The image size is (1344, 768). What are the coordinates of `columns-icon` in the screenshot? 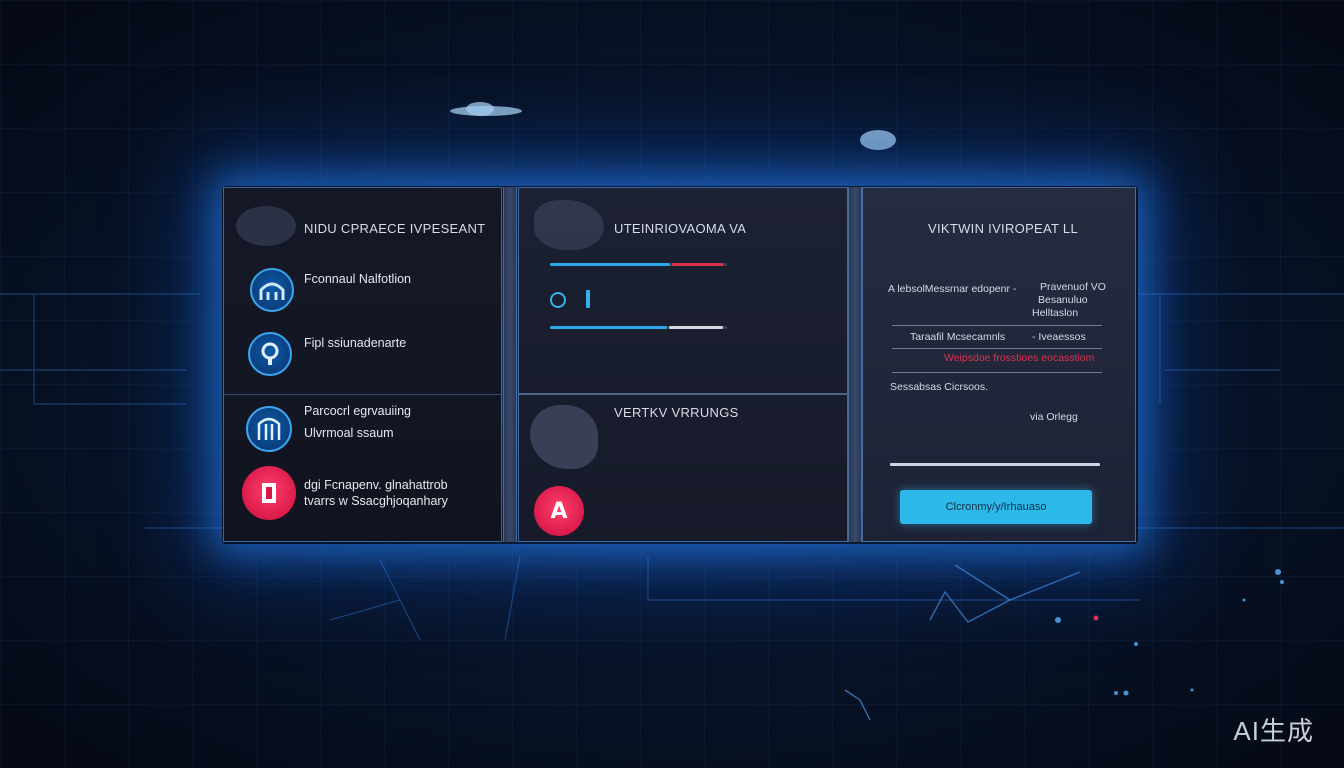 It's located at (269, 429).